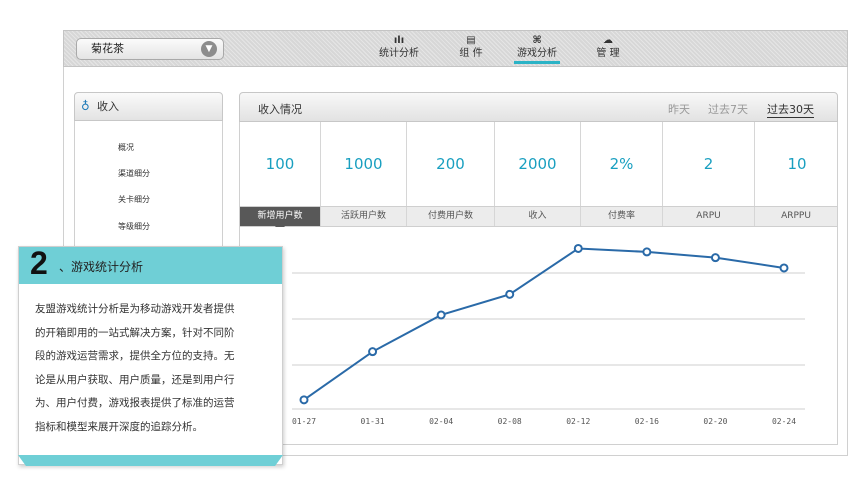  Describe the element at coordinates (101, 267) in the screenshot. I see `card-title: 、游戏统计分析` at that location.